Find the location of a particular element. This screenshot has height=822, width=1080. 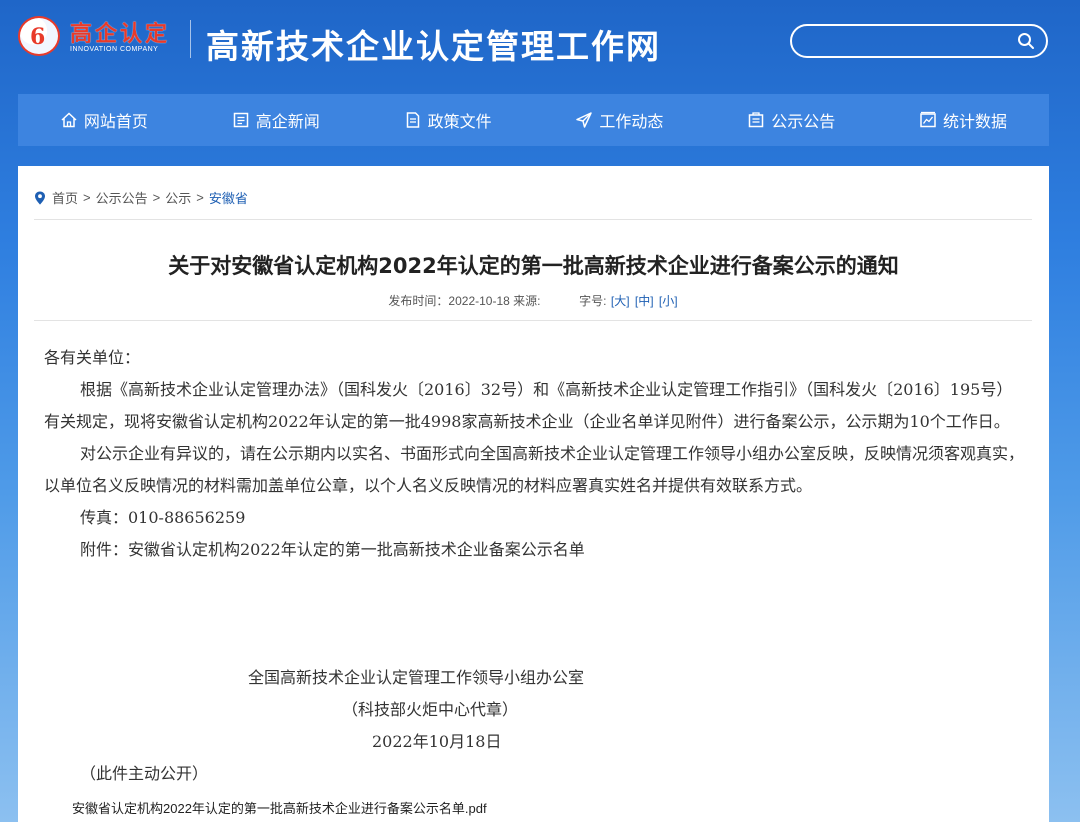

nav-item-notice: 公示公告 is located at coordinates (791, 120).